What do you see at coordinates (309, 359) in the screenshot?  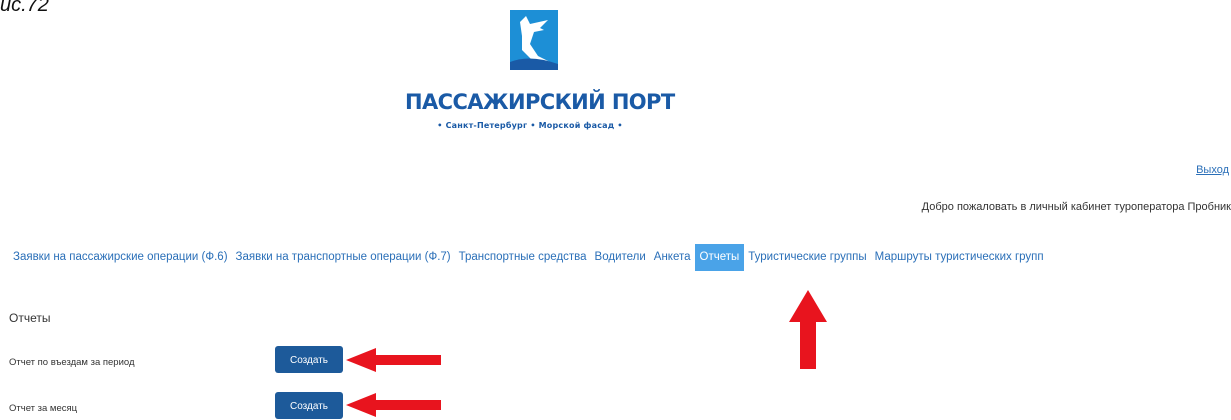 I see `create-report-entries-button: Создать` at bounding box center [309, 359].